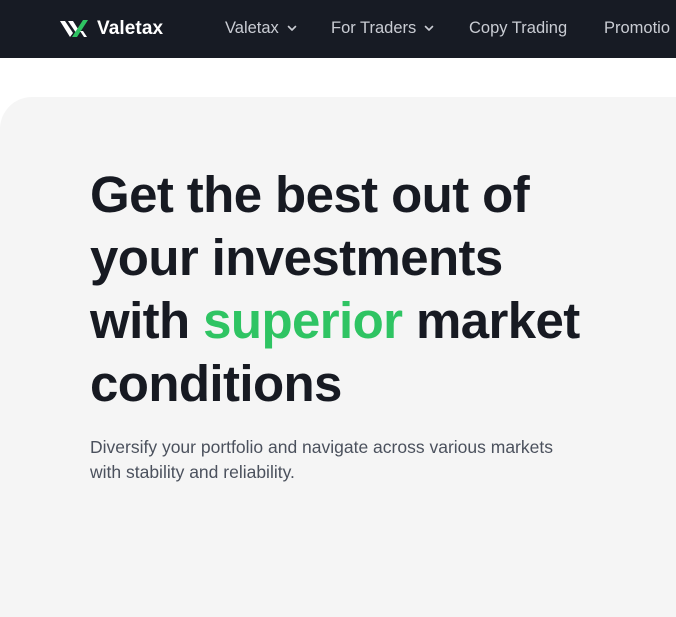 This screenshot has height=617, width=676. What do you see at coordinates (130, 28) in the screenshot?
I see `brand-name: Valetax` at bounding box center [130, 28].